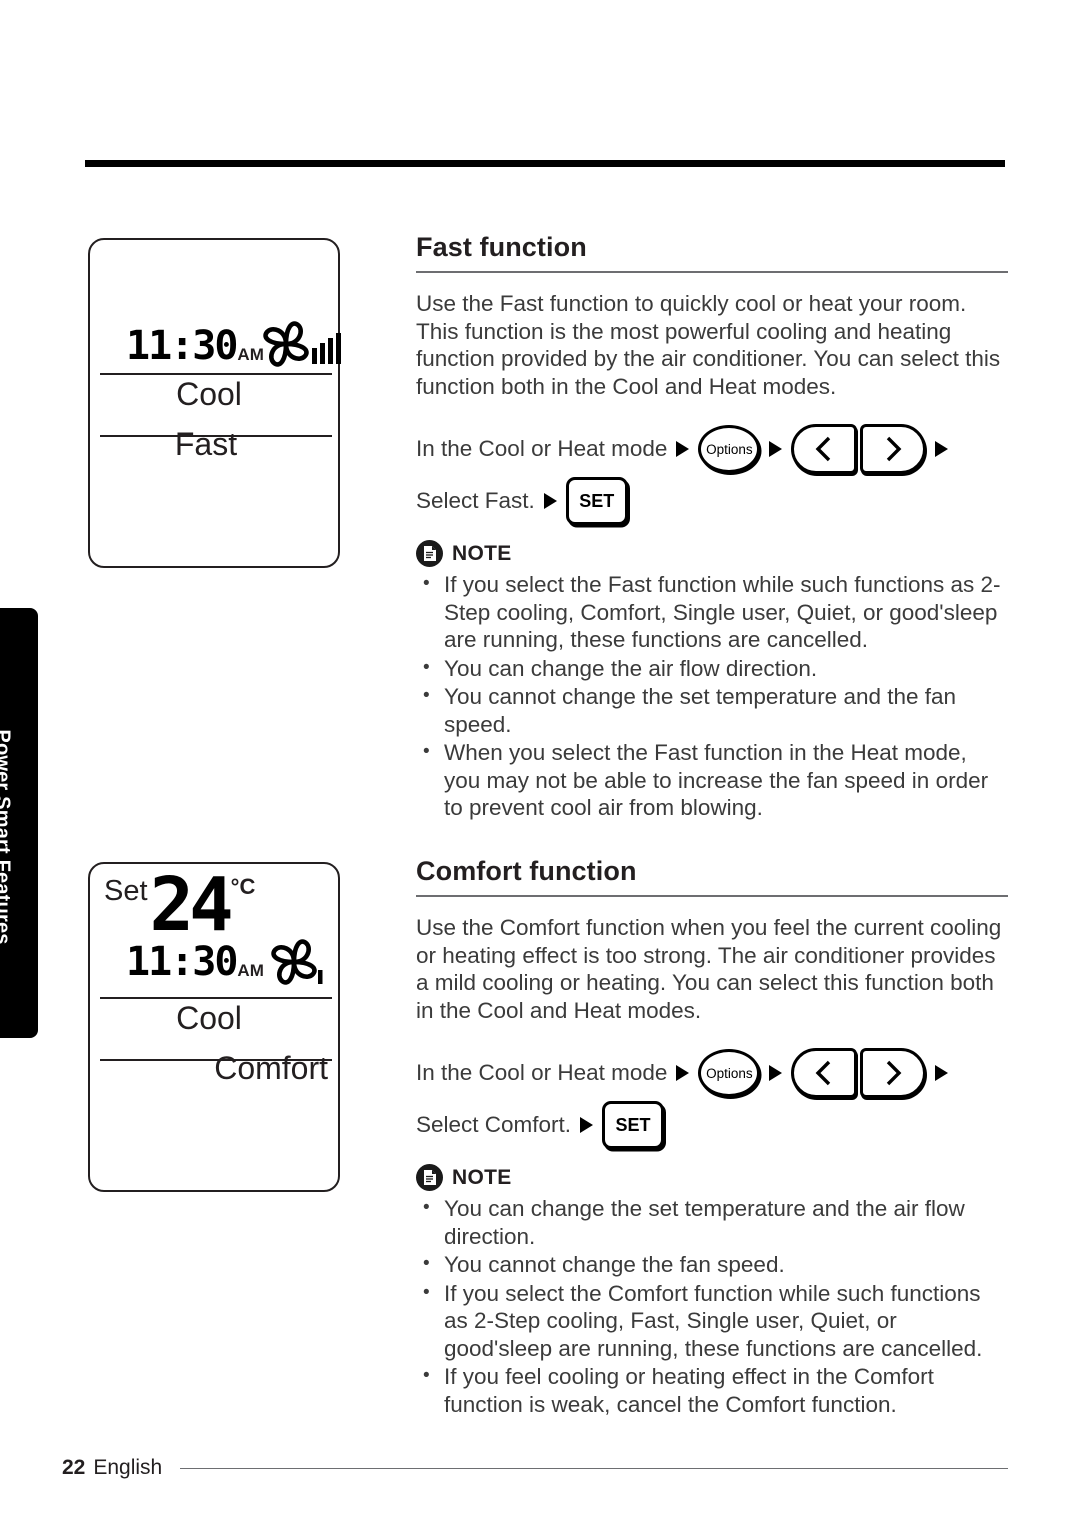 Image resolution: width=1080 pixels, height=1532 pixels. I want to click on instruction-row-1-comfort: In the Cool or Heat mode Options, so click(712, 1073).